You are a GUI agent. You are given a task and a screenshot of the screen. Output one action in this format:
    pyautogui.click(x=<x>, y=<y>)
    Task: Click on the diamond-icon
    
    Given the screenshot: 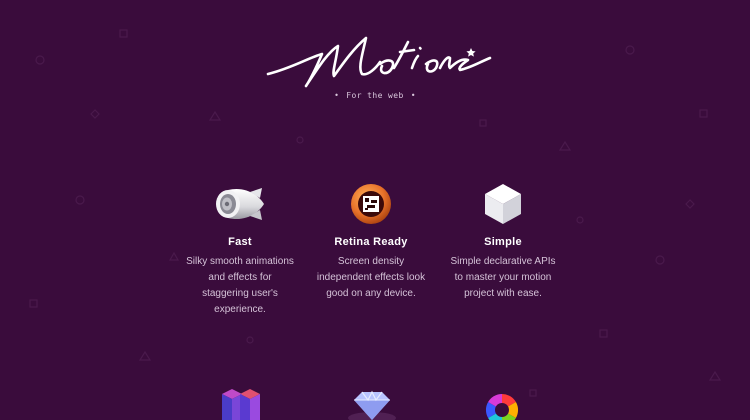 What is the action you would take?
    pyautogui.click(x=372, y=405)
    